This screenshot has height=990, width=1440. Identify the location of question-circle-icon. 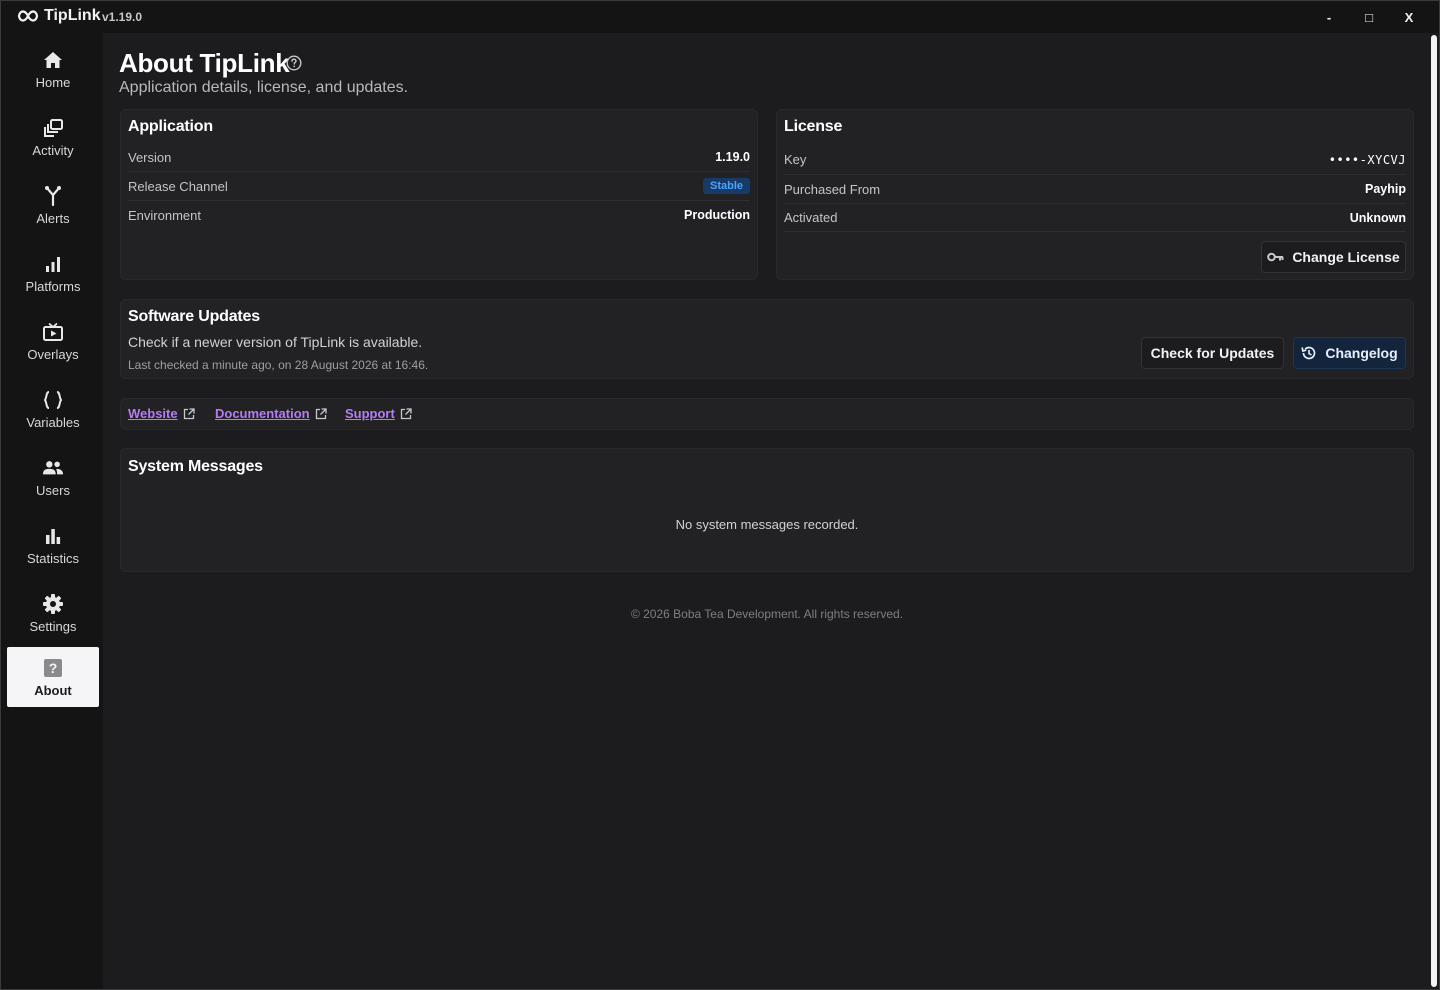
(294, 63).